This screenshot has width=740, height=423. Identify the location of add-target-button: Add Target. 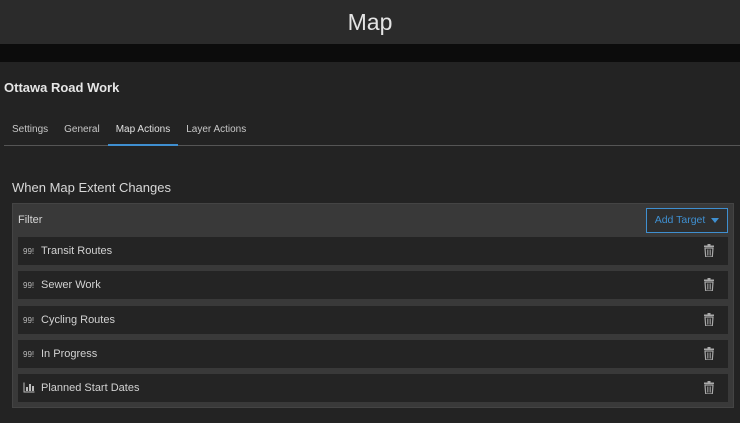
(687, 220).